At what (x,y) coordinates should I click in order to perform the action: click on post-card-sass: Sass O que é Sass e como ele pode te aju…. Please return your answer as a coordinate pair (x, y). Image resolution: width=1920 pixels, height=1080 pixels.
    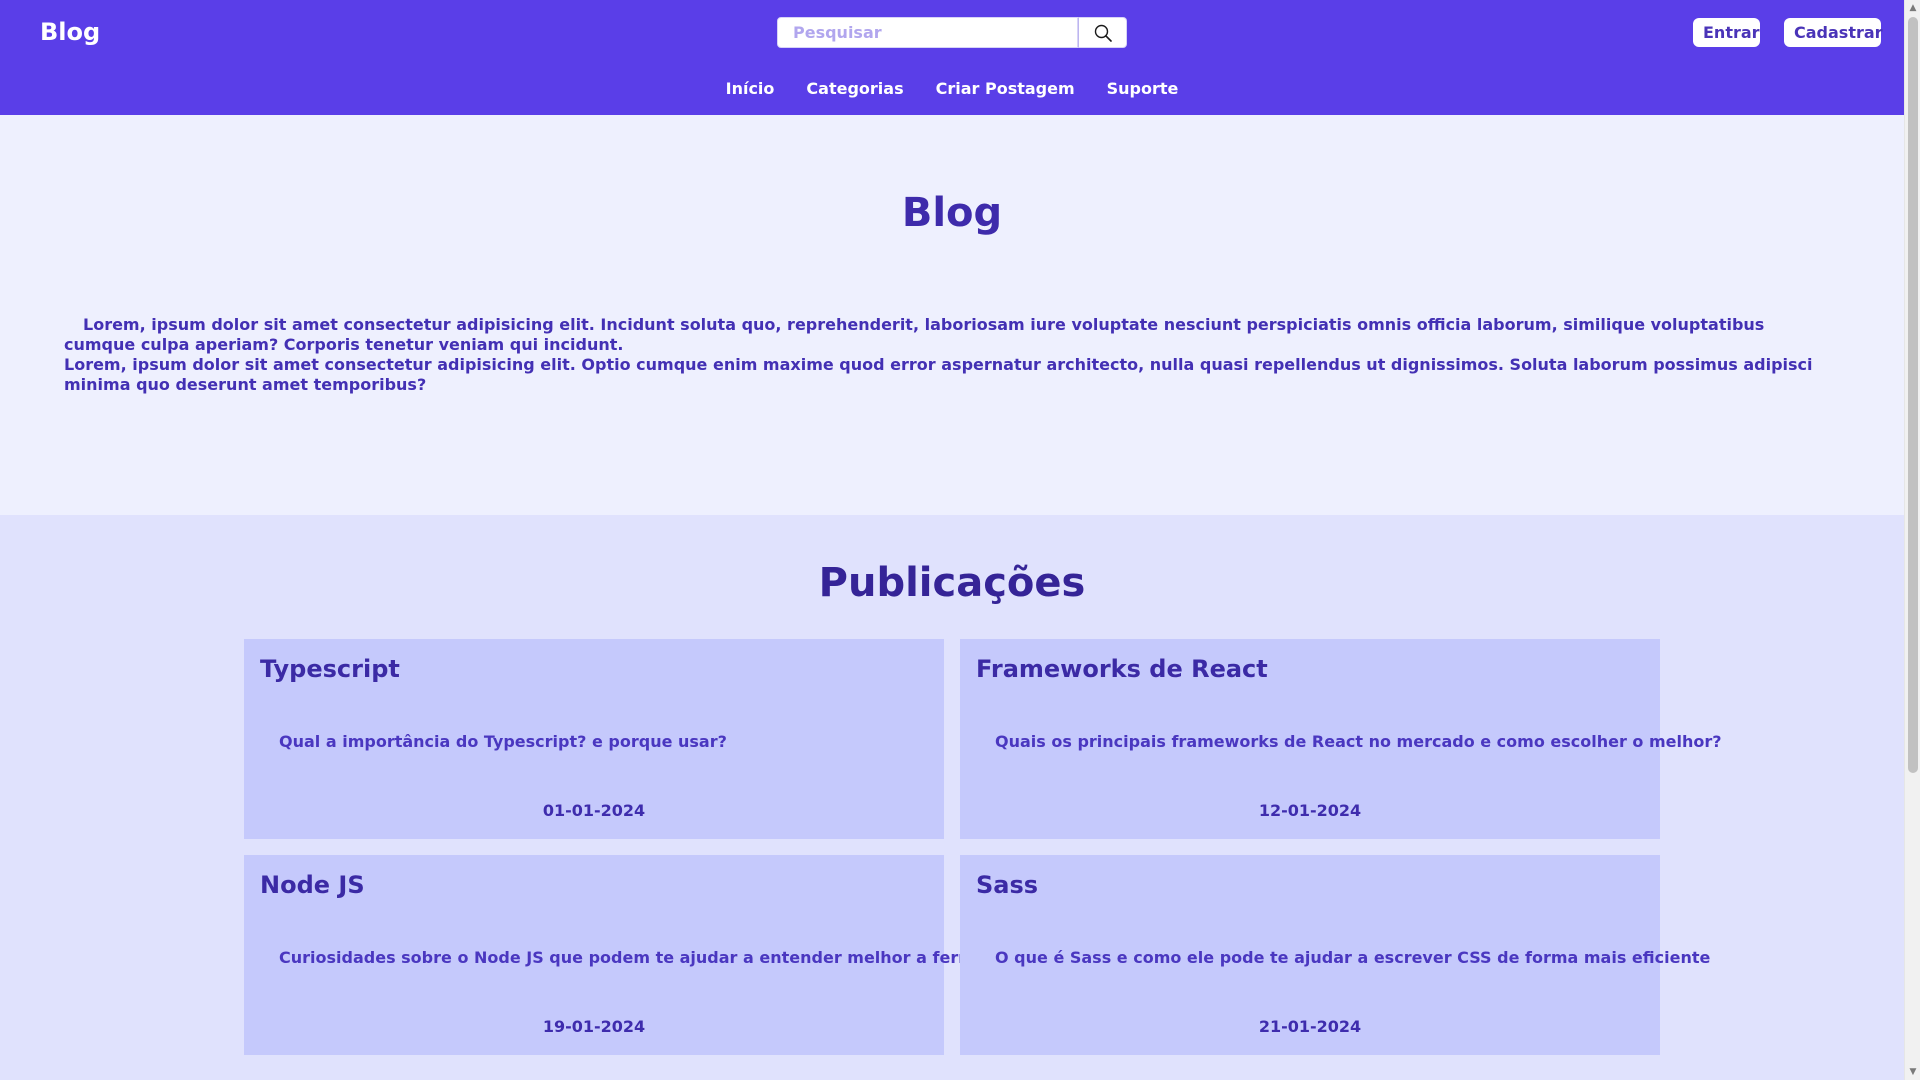
    Looking at the image, I should click on (1335, 955).